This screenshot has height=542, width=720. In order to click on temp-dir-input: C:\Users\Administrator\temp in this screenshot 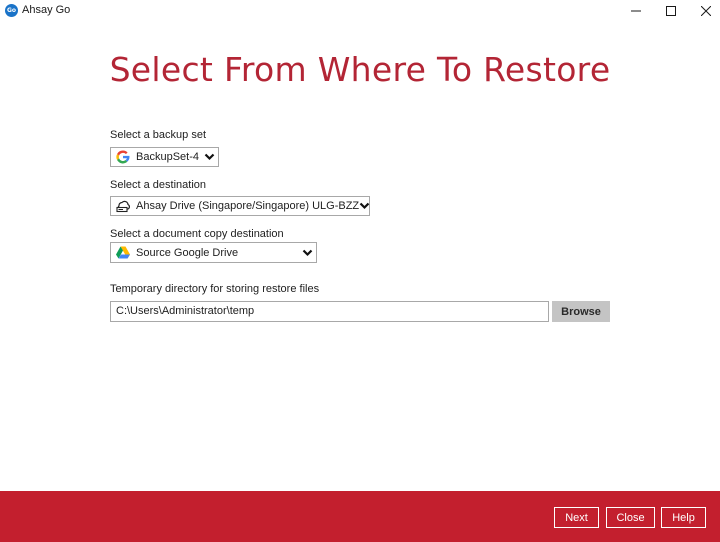, I will do `click(329, 311)`.